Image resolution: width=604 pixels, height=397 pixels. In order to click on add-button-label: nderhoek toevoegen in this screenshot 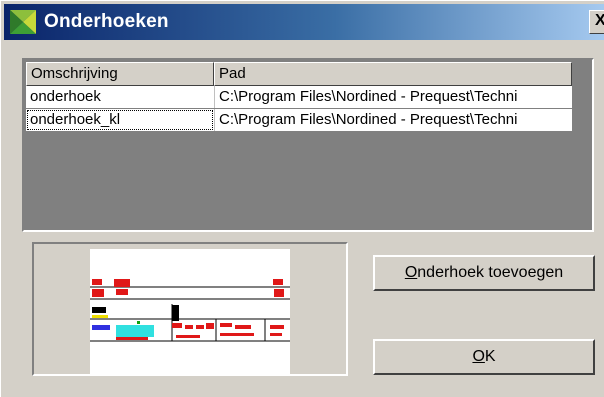, I will do `click(490, 272)`.